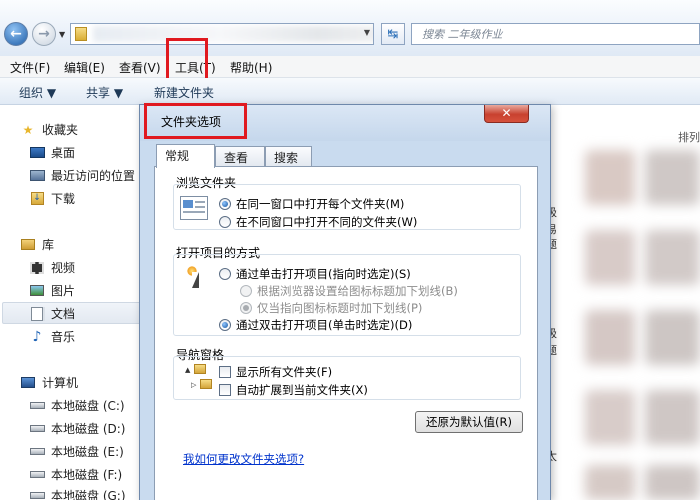 The width and height of the screenshot is (700, 500). Describe the element at coordinates (16, 34) in the screenshot. I see `back-arrow-icon: ←` at that location.